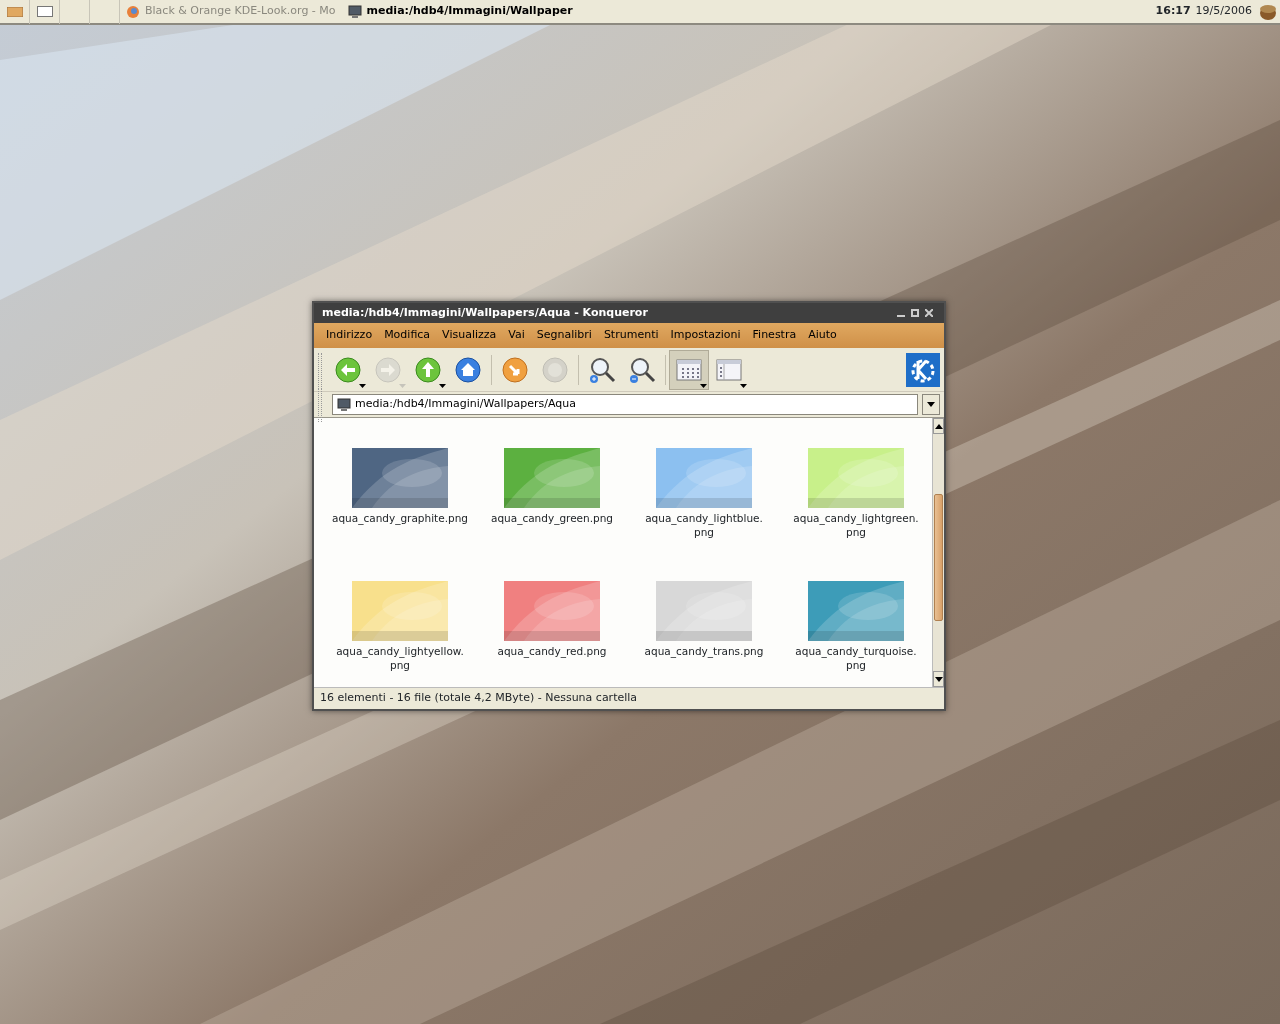 This screenshot has height=1024, width=1280. What do you see at coordinates (564, 335) in the screenshot?
I see `menu-item: Segnalibri` at bounding box center [564, 335].